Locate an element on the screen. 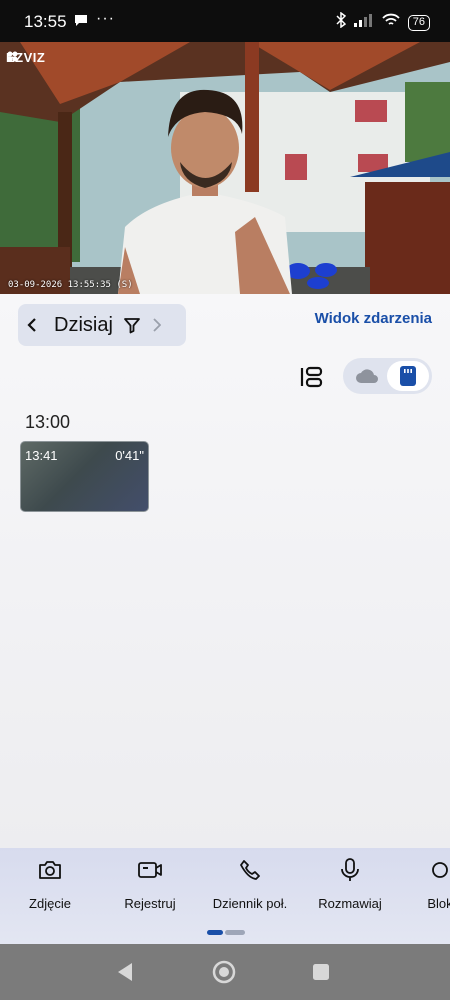 The height and width of the screenshot is (1000, 450). next-day-button is located at coordinates (157, 325).